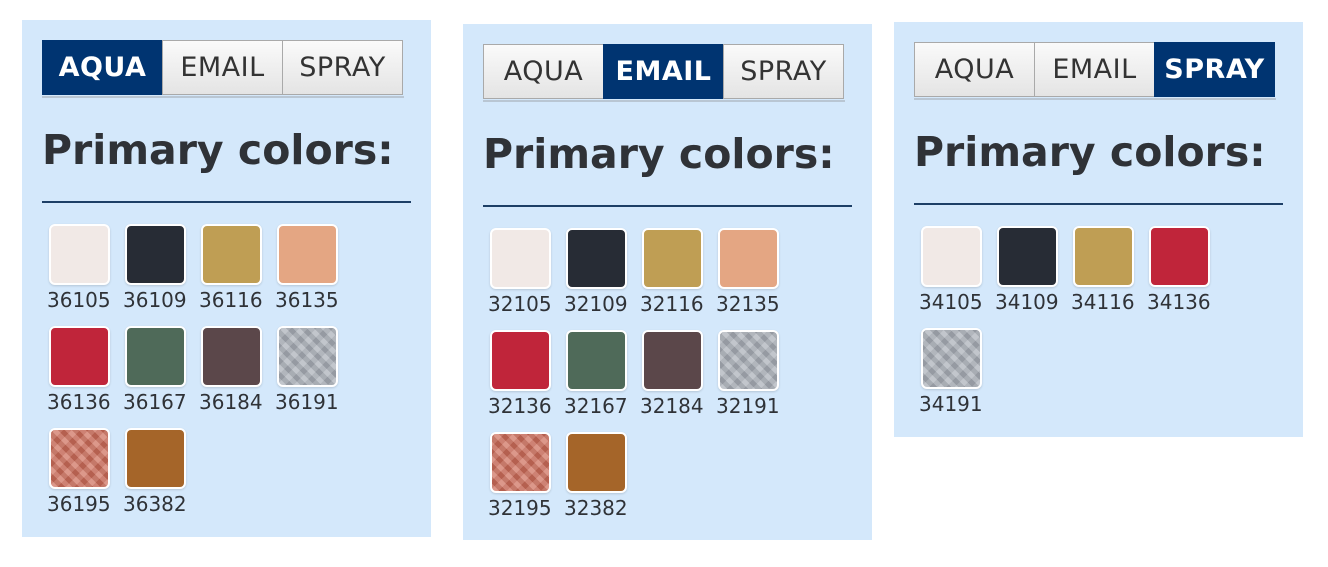 This screenshot has width=1328, height=567. What do you see at coordinates (520, 508) in the screenshot?
I see `color-code: 32195` at bounding box center [520, 508].